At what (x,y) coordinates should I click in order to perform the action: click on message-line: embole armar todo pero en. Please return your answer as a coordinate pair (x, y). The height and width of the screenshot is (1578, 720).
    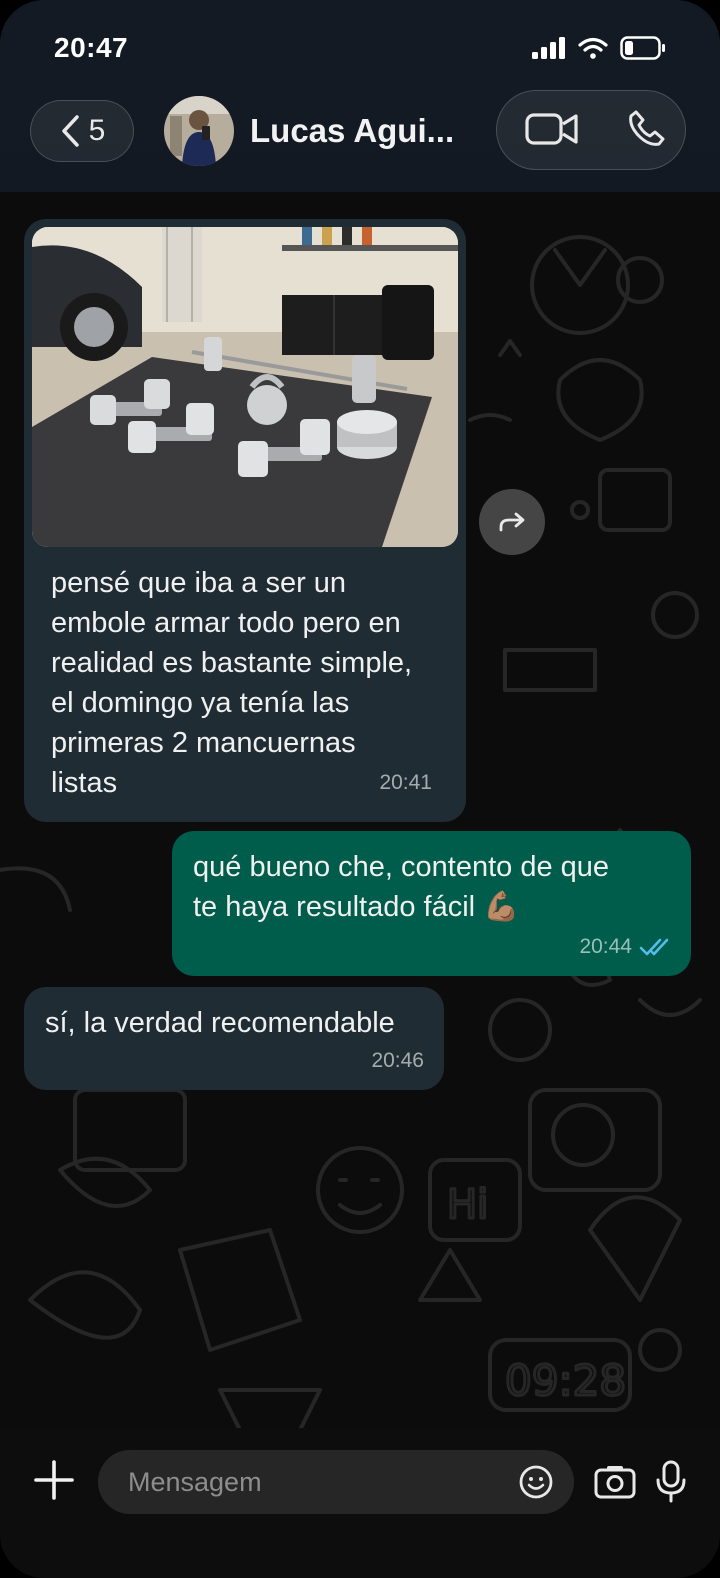
    Looking at the image, I should click on (226, 623).